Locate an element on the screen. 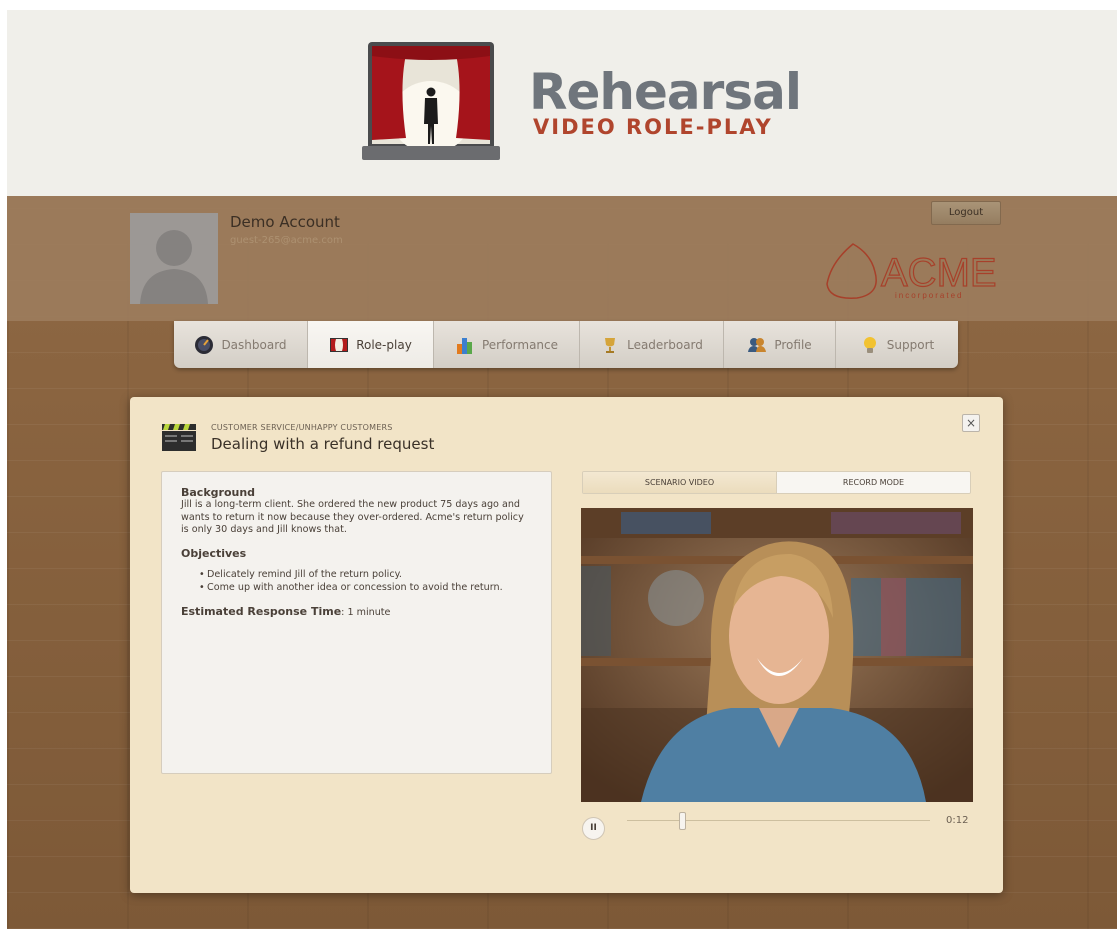  tab-record-mode: RECORD MODE is located at coordinates (873, 482).